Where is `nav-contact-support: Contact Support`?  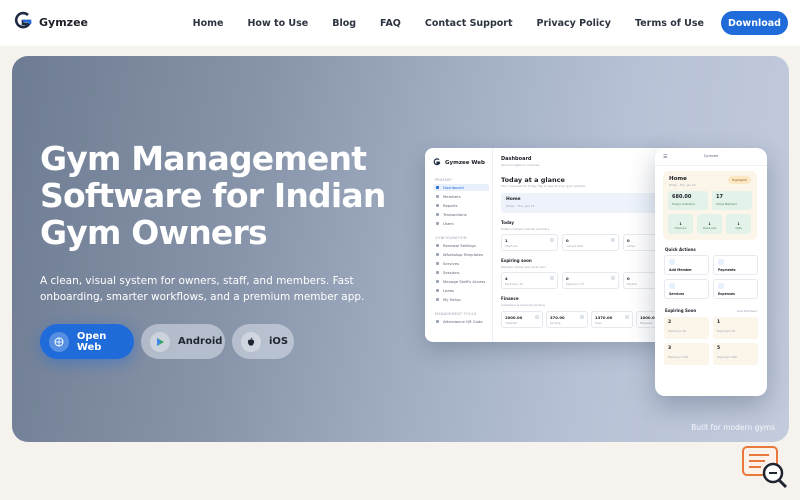
nav-contact-support: Contact Support is located at coordinates (469, 23).